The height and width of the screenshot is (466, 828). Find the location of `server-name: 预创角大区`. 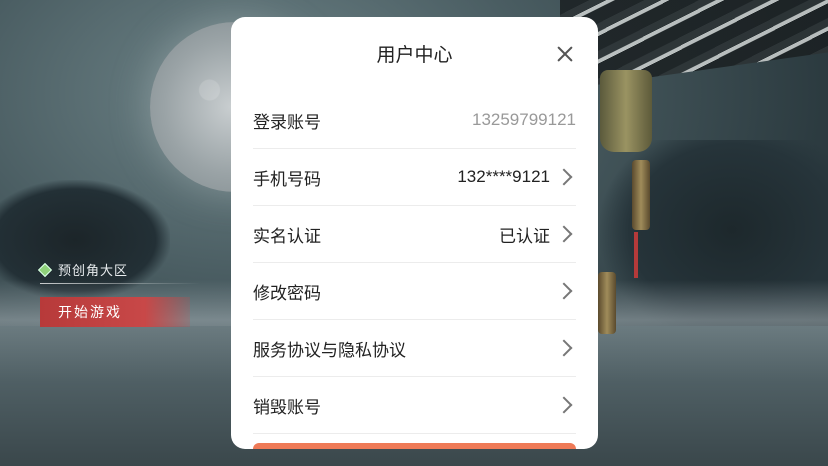

server-name: 预创角大区 is located at coordinates (93, 271).